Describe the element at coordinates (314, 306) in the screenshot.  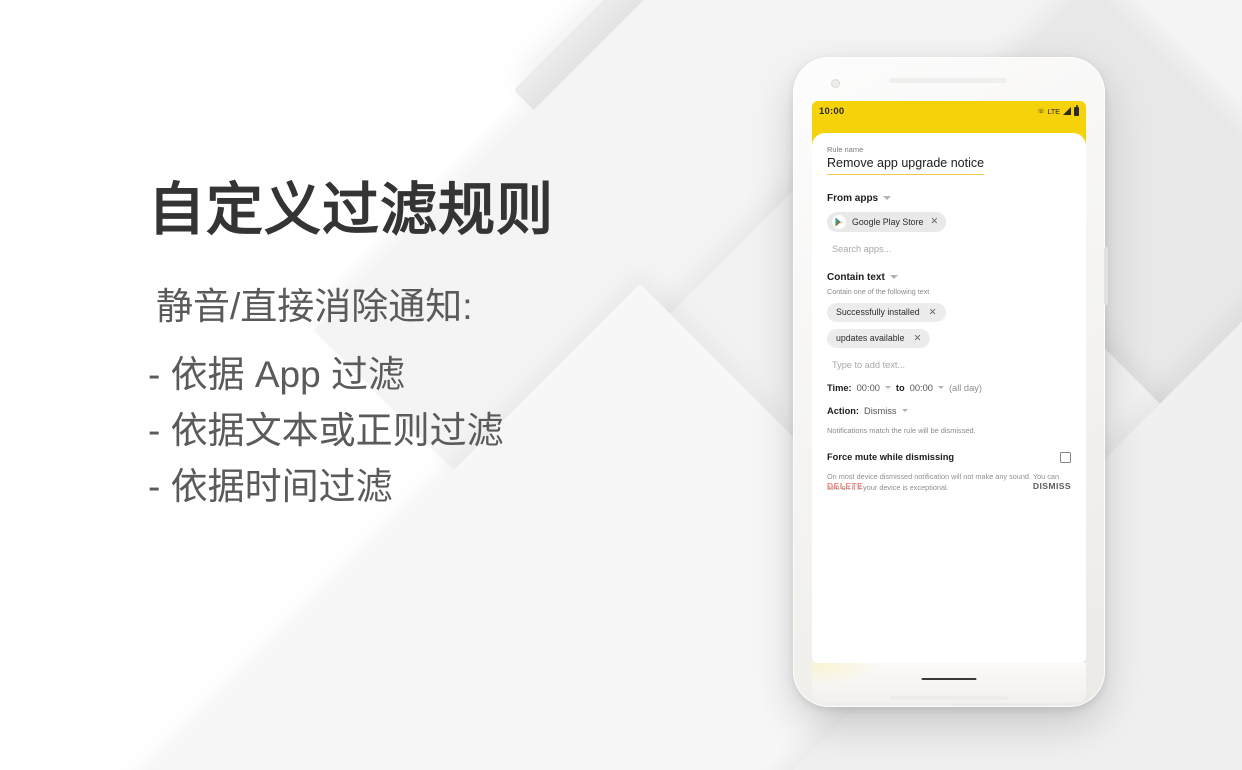
I see `slide-subtitle: 静音/直接消除通知:` at that location.